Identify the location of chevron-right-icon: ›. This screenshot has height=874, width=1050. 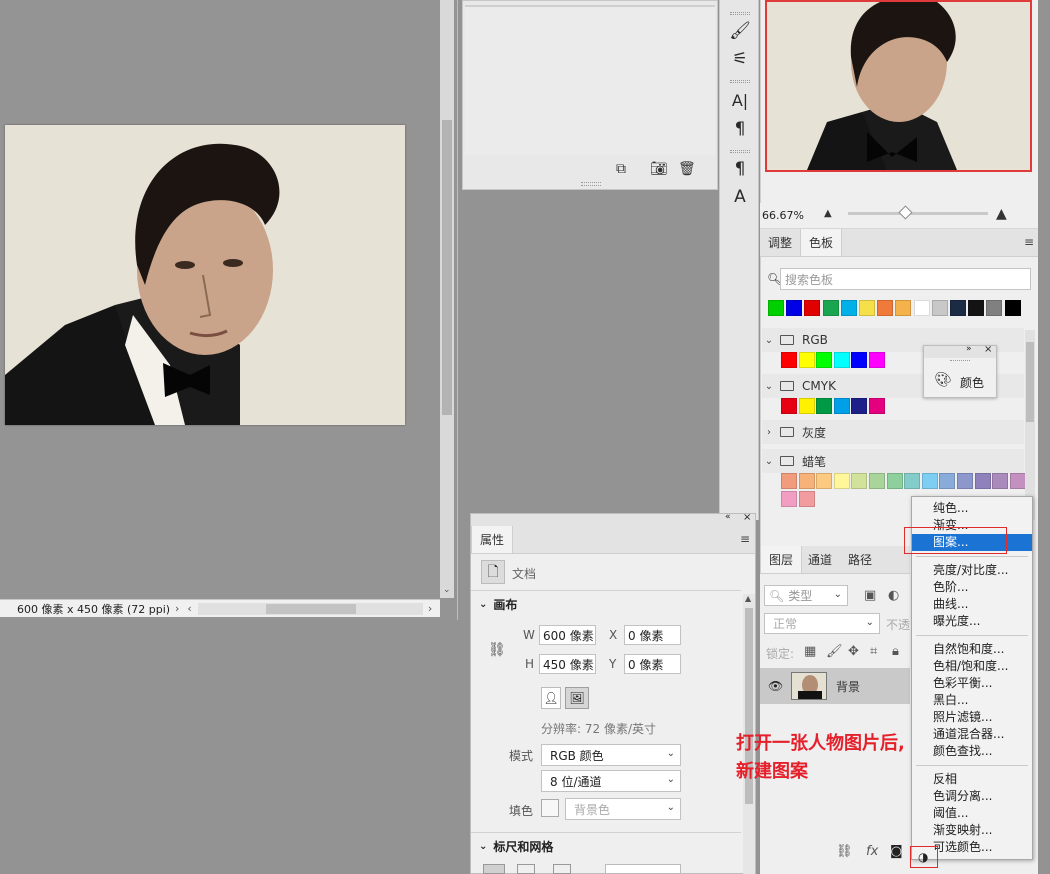
(769, 432).